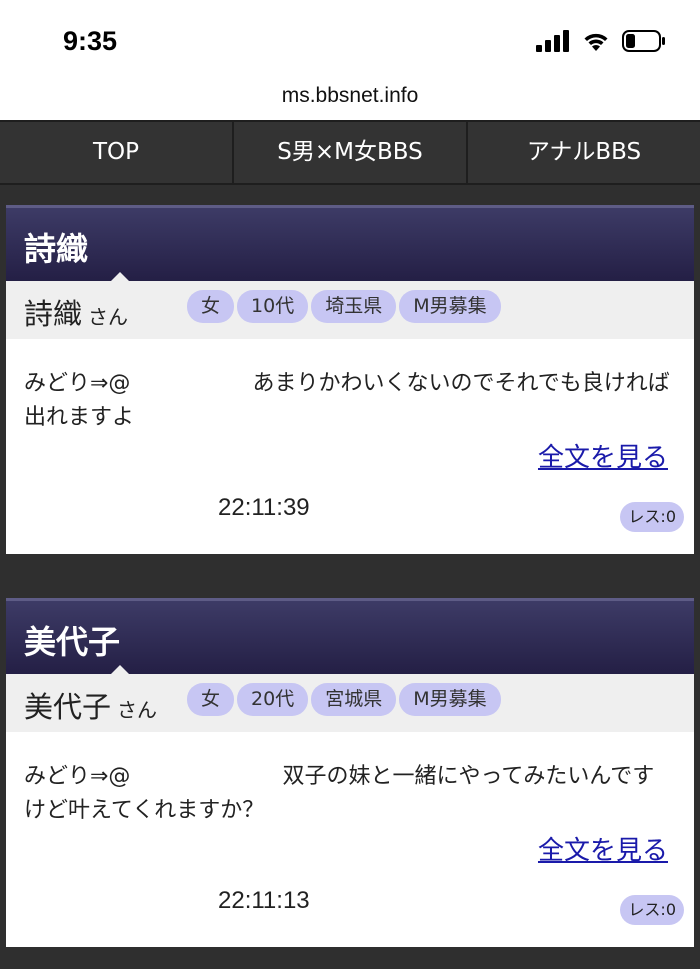 This screenshot has height=969, width=700. What do you see at coordinates (53, 314) in the screenshot?
I see `user-name-text: 詩織` at bounding box center [53, 314].